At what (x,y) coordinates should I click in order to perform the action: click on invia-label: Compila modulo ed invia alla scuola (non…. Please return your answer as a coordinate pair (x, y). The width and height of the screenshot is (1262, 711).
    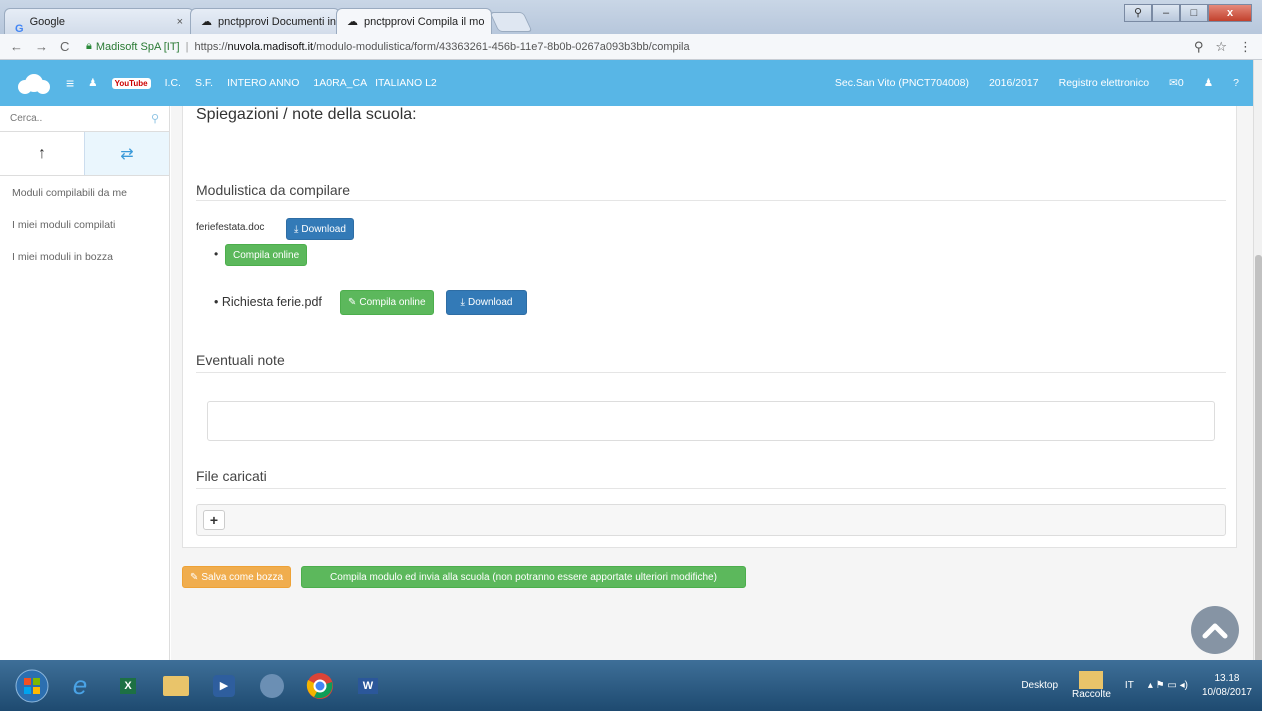
    Looking at the image, I should click on (523, 577).